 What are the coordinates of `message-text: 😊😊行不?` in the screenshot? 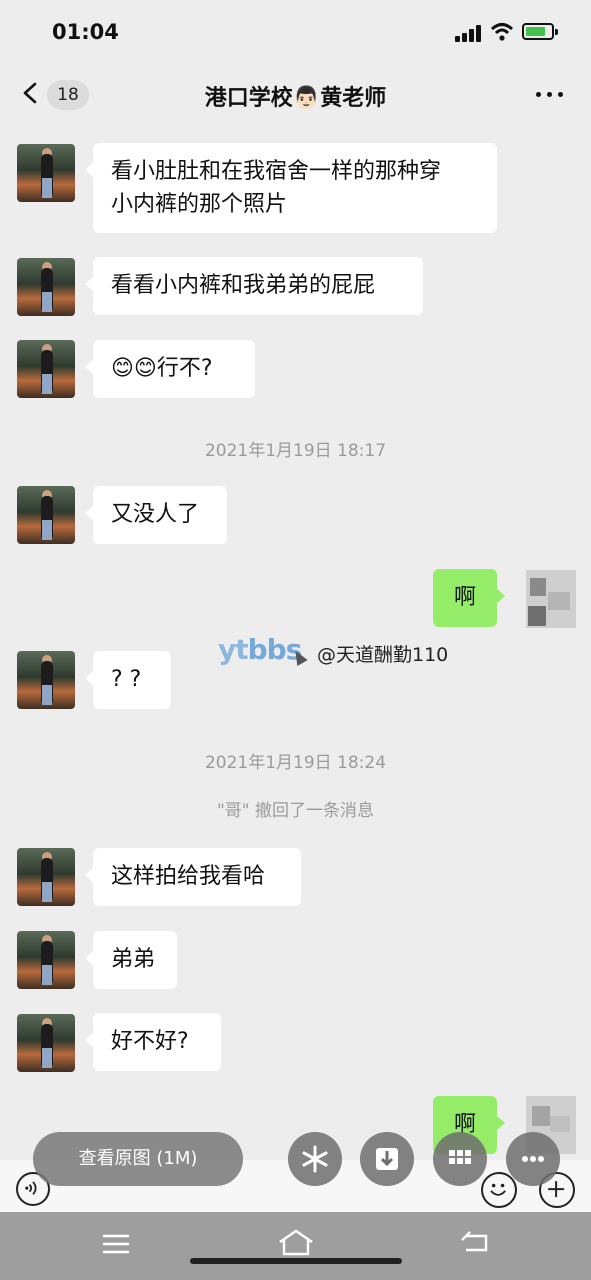 It's located at (162, 368).